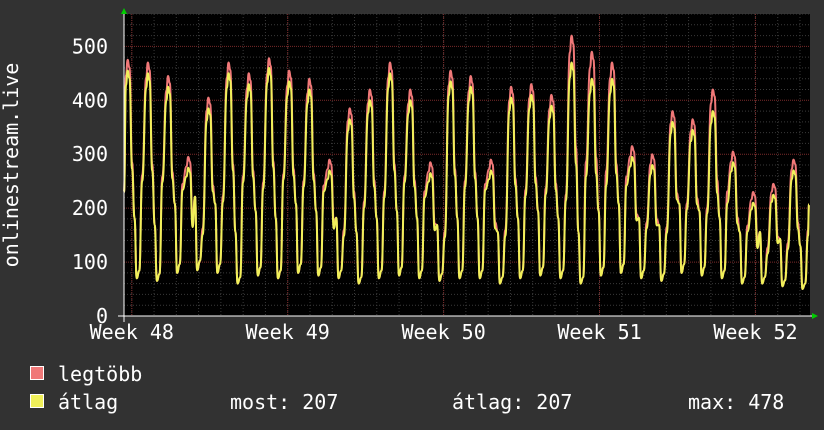 This screenshot has width=824, height=430. Describe the element at coordinates (90, 262) in the screenshot. I see `y-tick-label: 100` at that location.